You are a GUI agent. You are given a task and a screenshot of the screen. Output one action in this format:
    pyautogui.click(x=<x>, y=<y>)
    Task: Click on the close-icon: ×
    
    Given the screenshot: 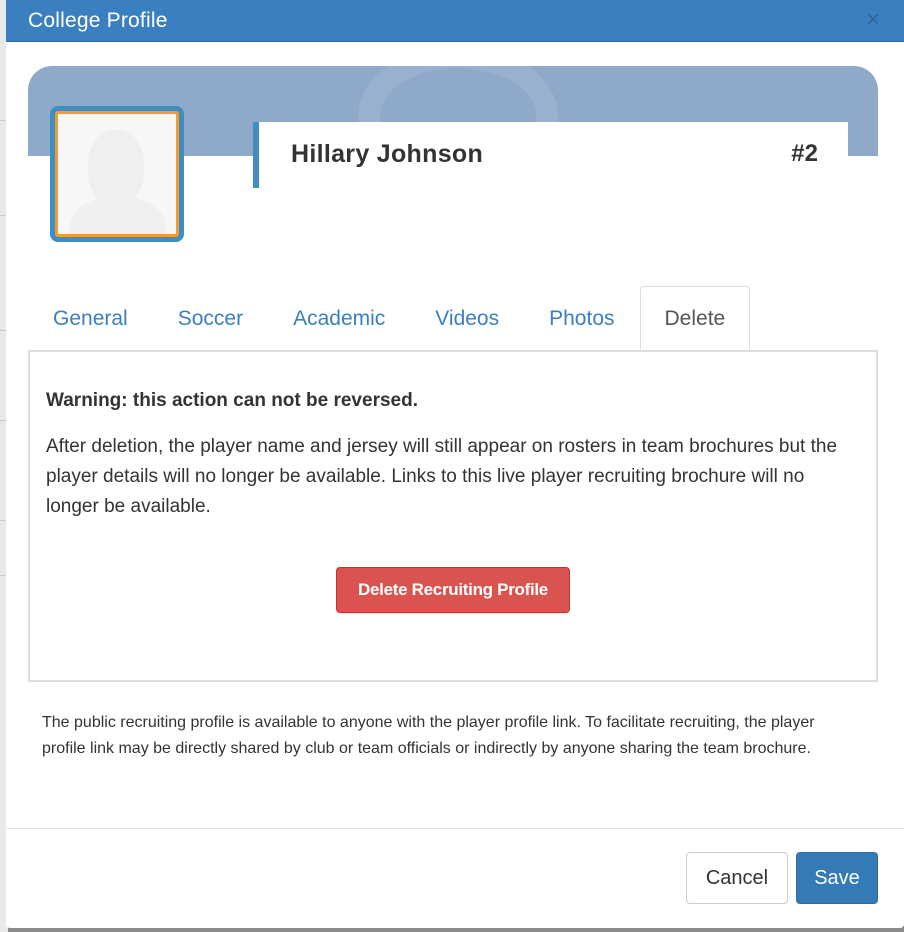 What is the action you would take?
    pyautogui.click(x=873, y=20)
    